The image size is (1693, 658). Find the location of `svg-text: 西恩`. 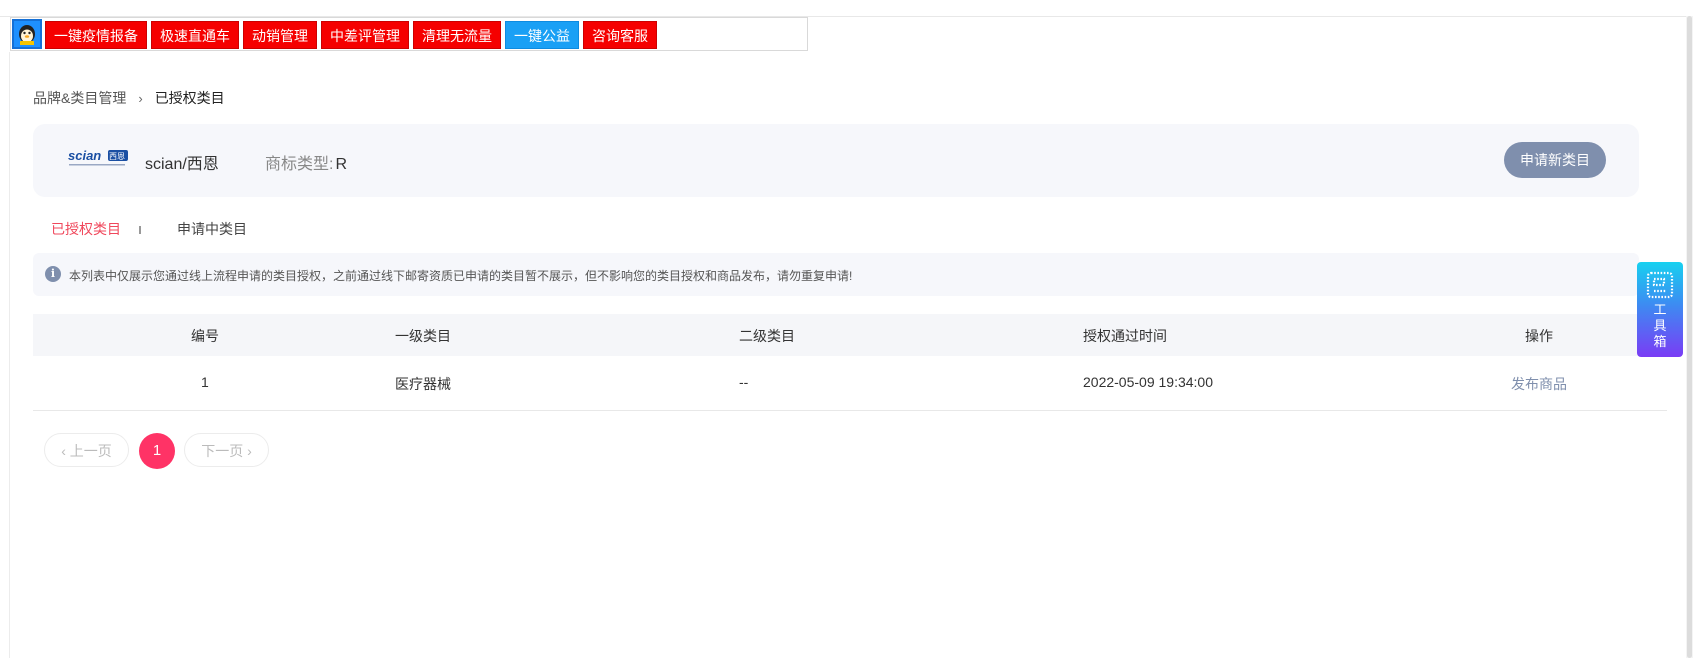

svg-text: 西恩 is located at coordinates (117, 156).